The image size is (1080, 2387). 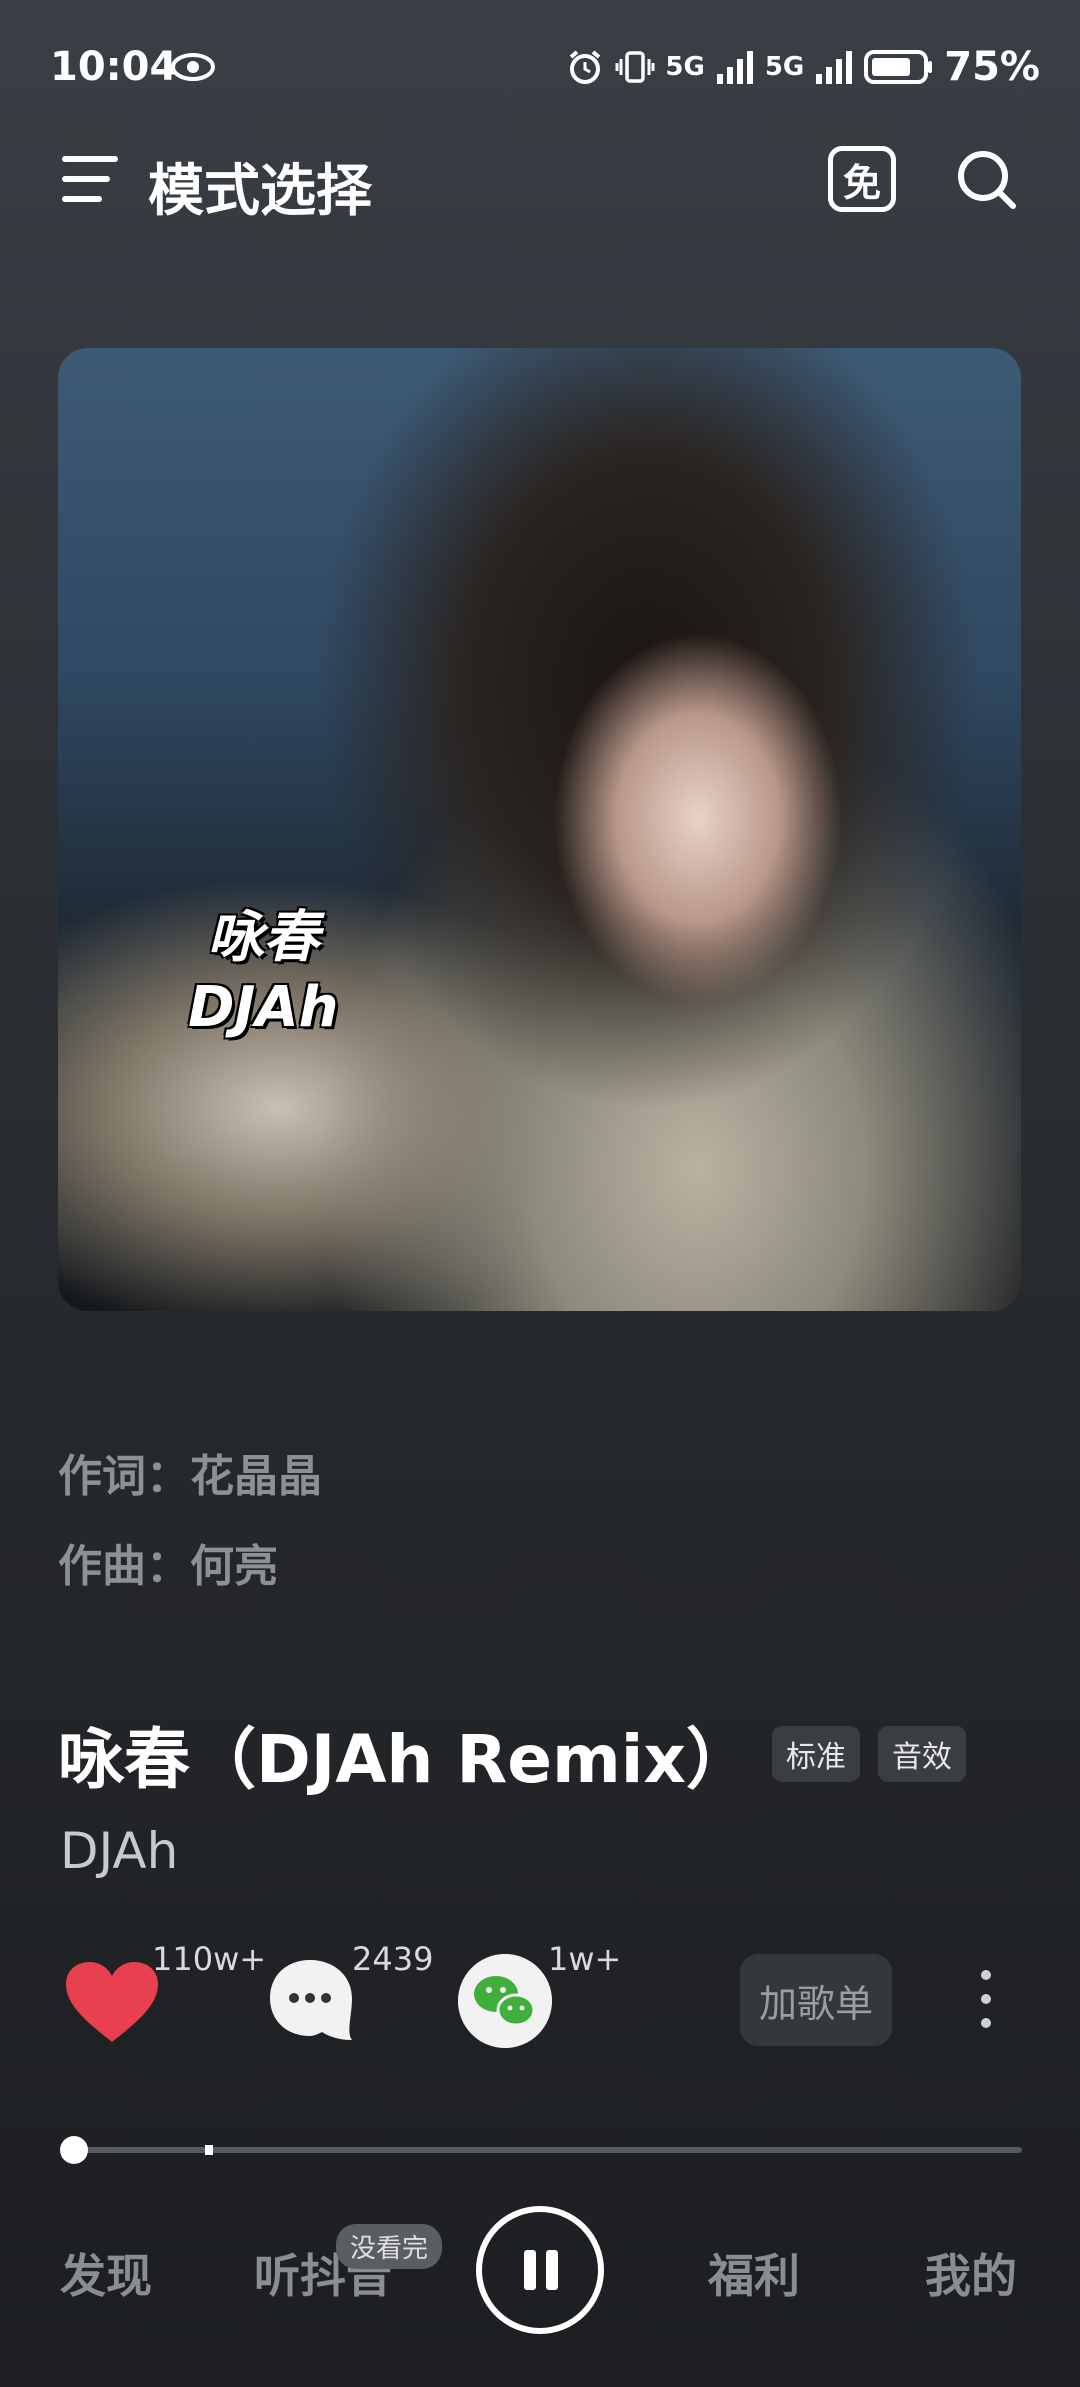 What do you see at coordinates (263, 937) in the screenshot?
I see `cover-caption-title: 咏春` at bounding box center [263, 937].